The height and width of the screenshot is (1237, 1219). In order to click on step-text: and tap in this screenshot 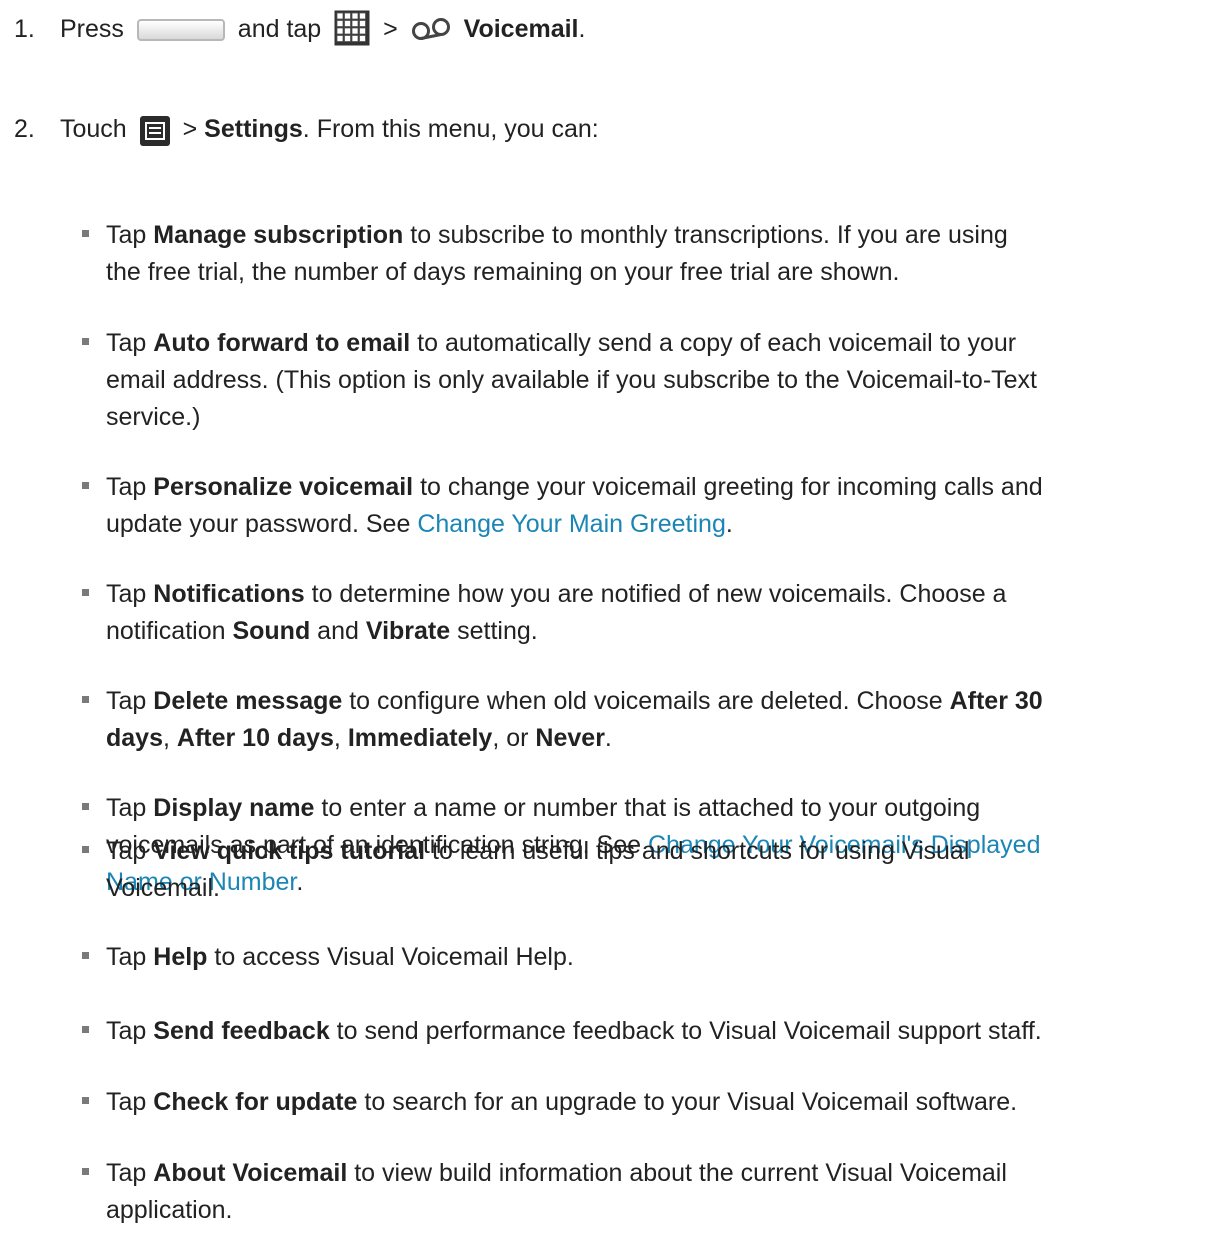, I will do `click(279, 29)`.